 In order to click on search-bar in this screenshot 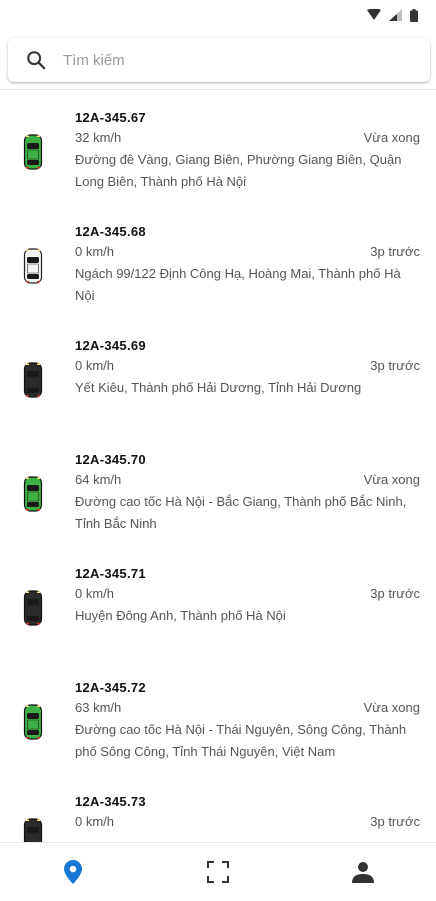, I will do `click(219, 60)`.